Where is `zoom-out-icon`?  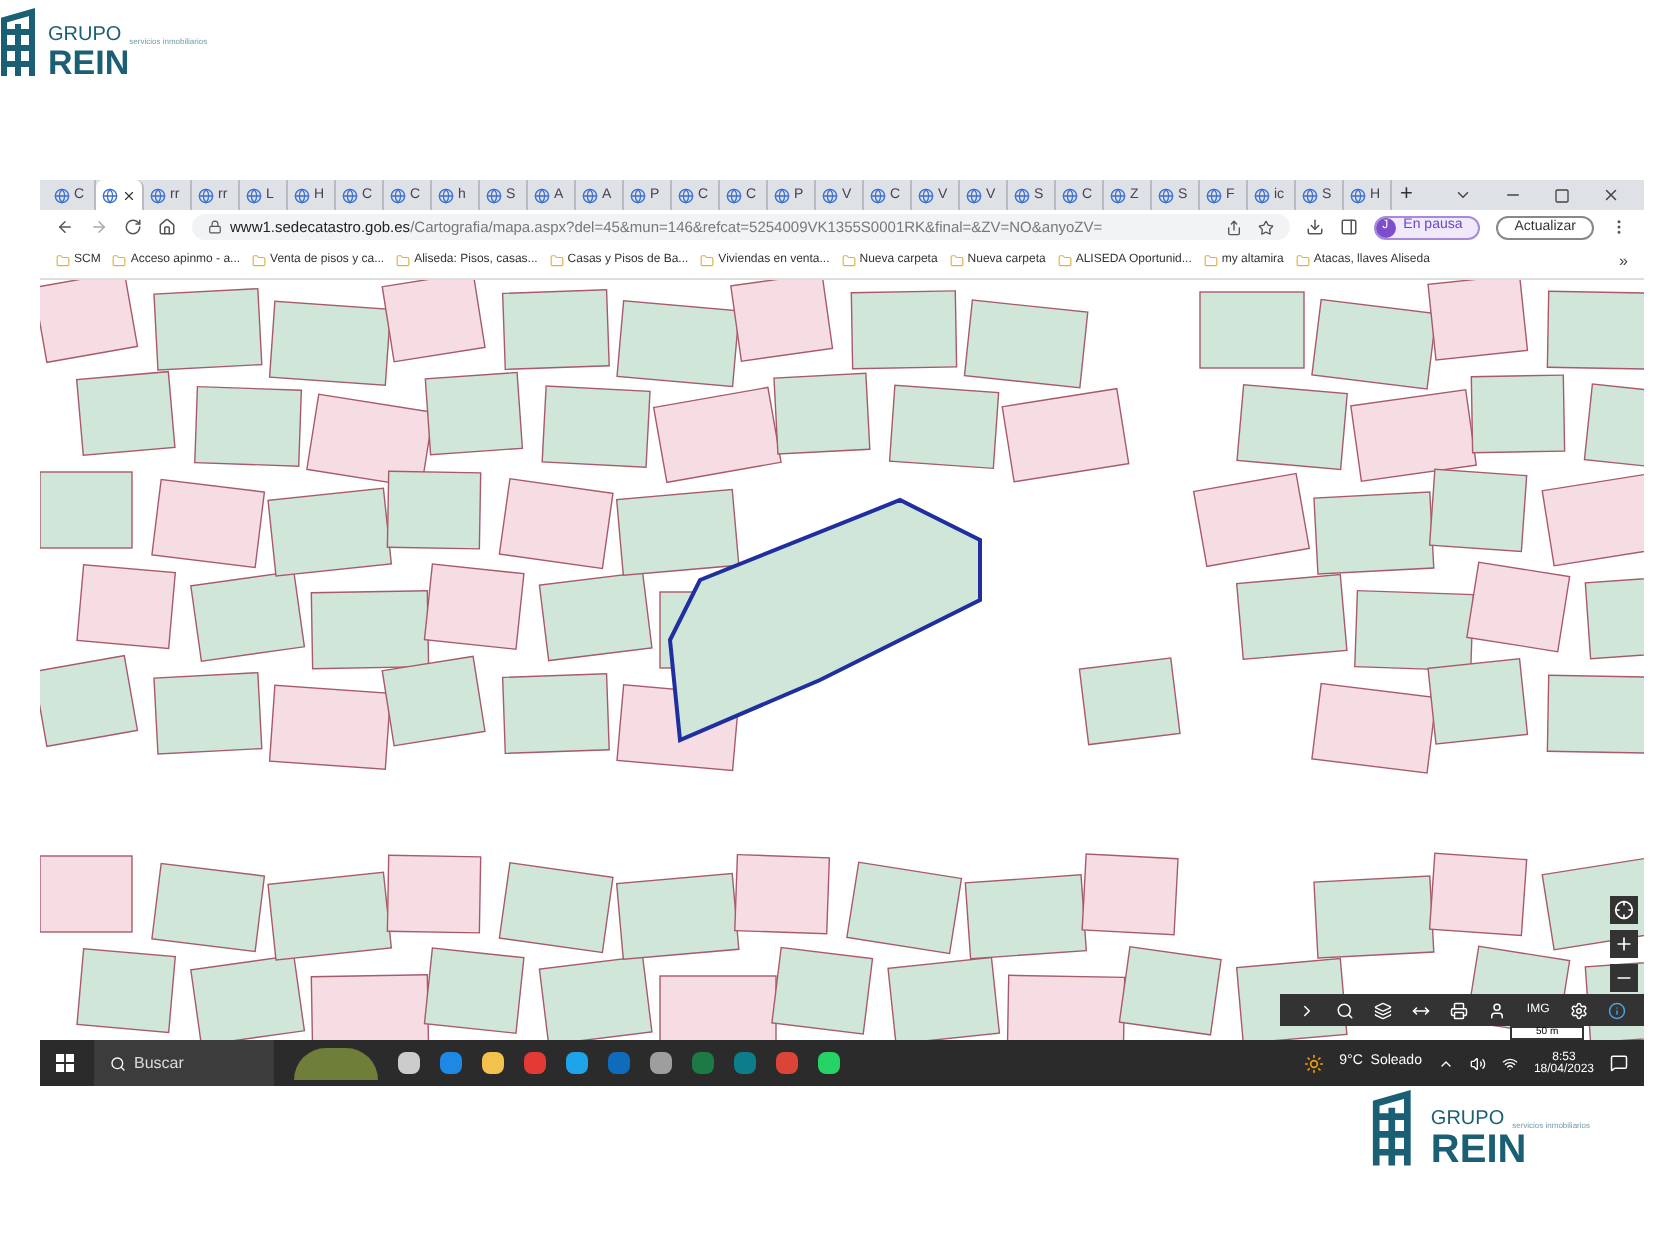
zoom-out-icon is located at coordinates (1624, 978).